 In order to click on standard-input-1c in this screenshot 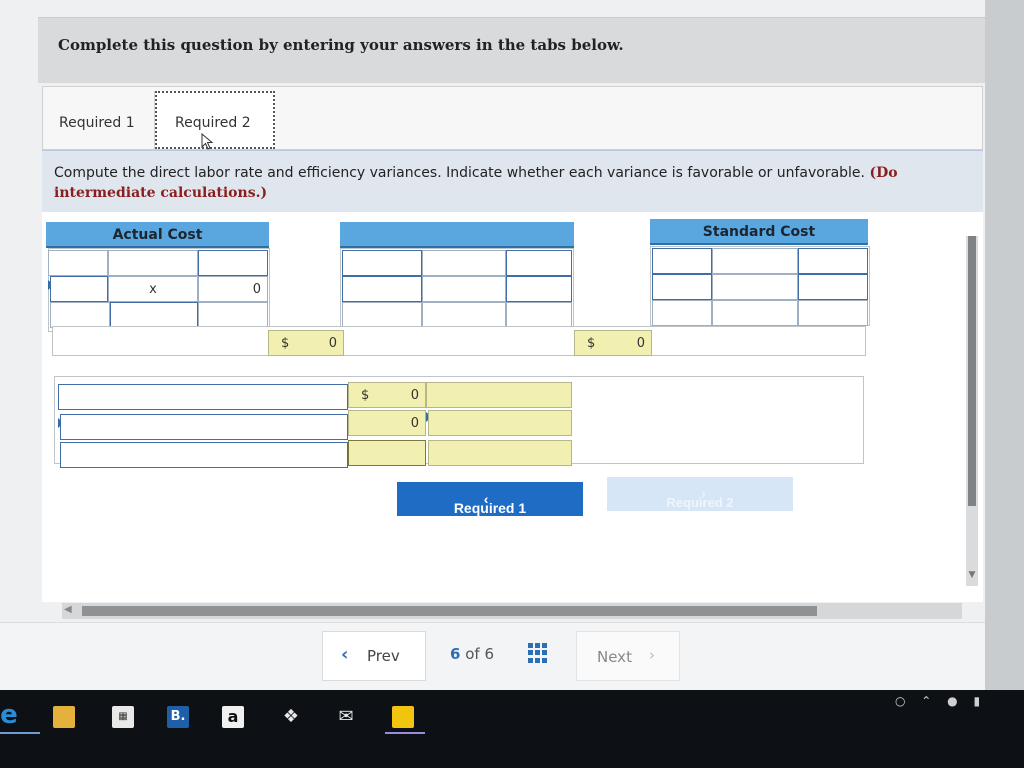, I will do `click(833, 261)`.